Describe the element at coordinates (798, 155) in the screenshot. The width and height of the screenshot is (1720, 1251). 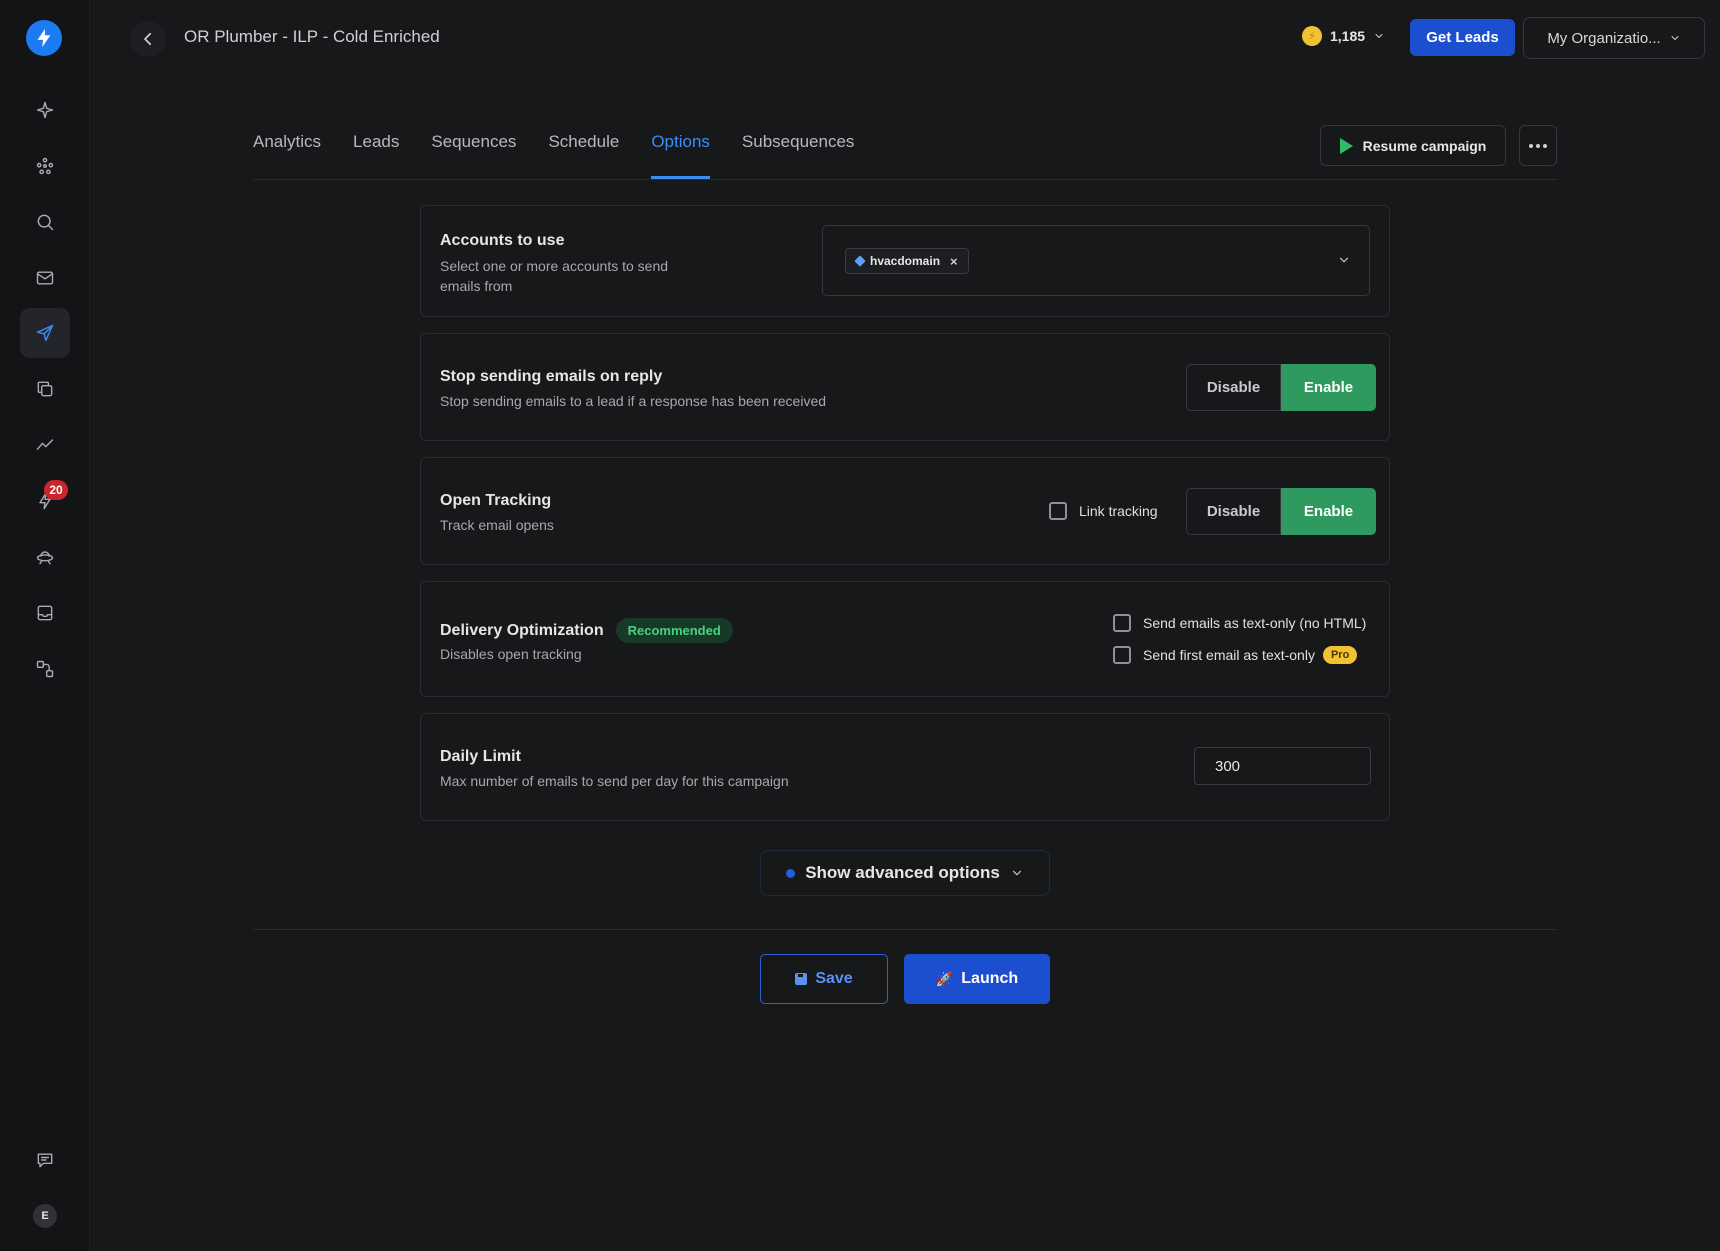
I see `tab-subsequences: Subsequences` at that location.